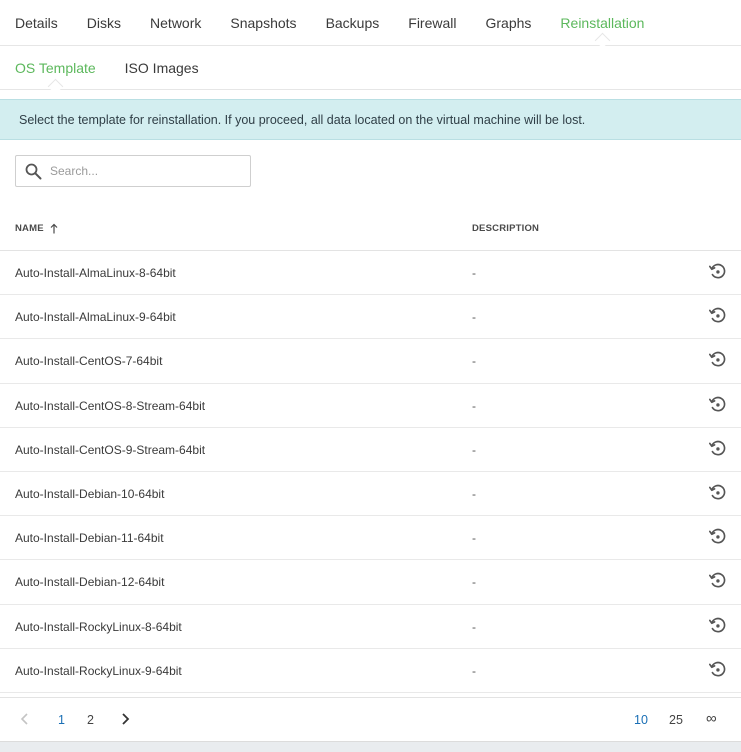 This screenshot has width=741, height=752. I want to click on template-name: Auto-Install-CentOS-9-Stream-64bit, so click(110, 449).